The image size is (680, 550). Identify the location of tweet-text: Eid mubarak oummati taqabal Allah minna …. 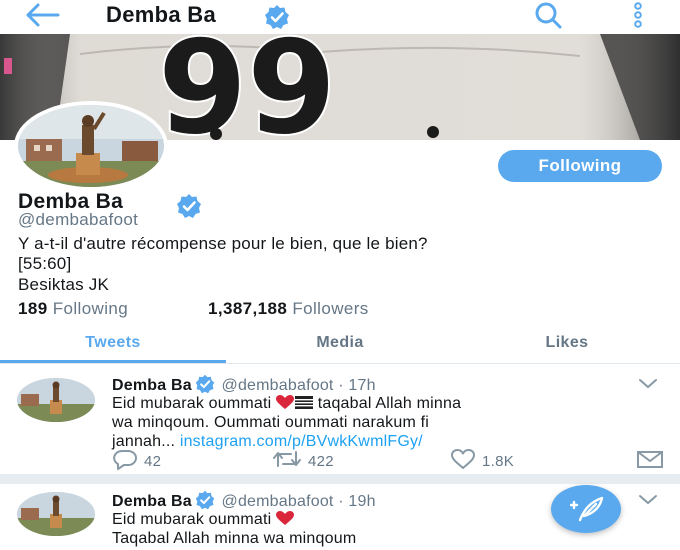
(392, 422).